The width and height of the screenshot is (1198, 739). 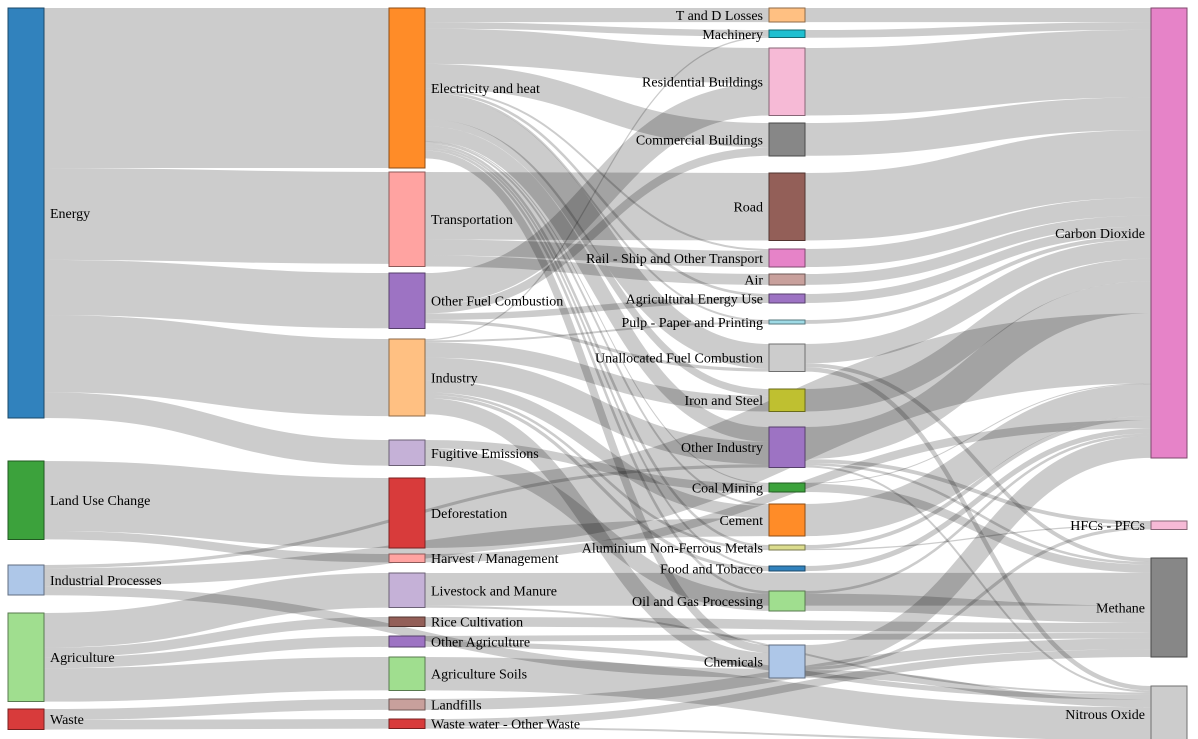 I want to click on node-label: Oil and Gas Processing, so click(x=697, y=602).